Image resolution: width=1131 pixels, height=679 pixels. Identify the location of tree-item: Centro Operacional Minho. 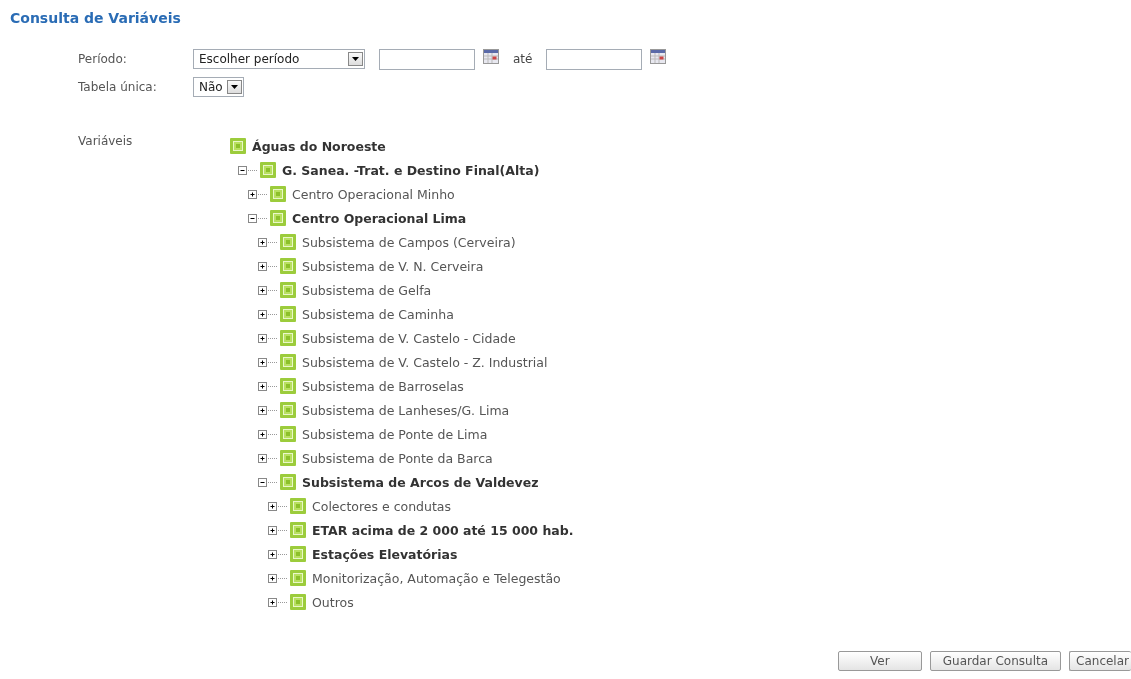
(373, 194).